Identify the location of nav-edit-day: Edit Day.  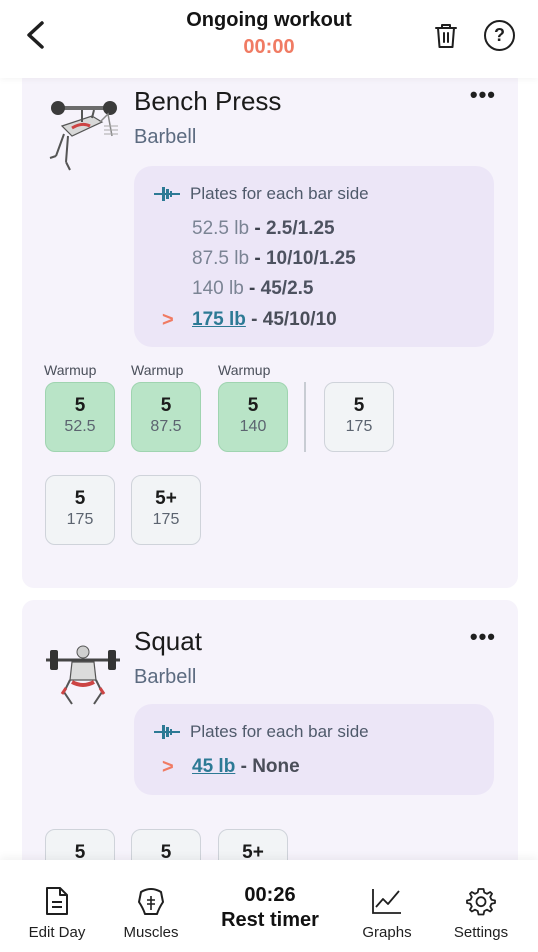
(57, 912).